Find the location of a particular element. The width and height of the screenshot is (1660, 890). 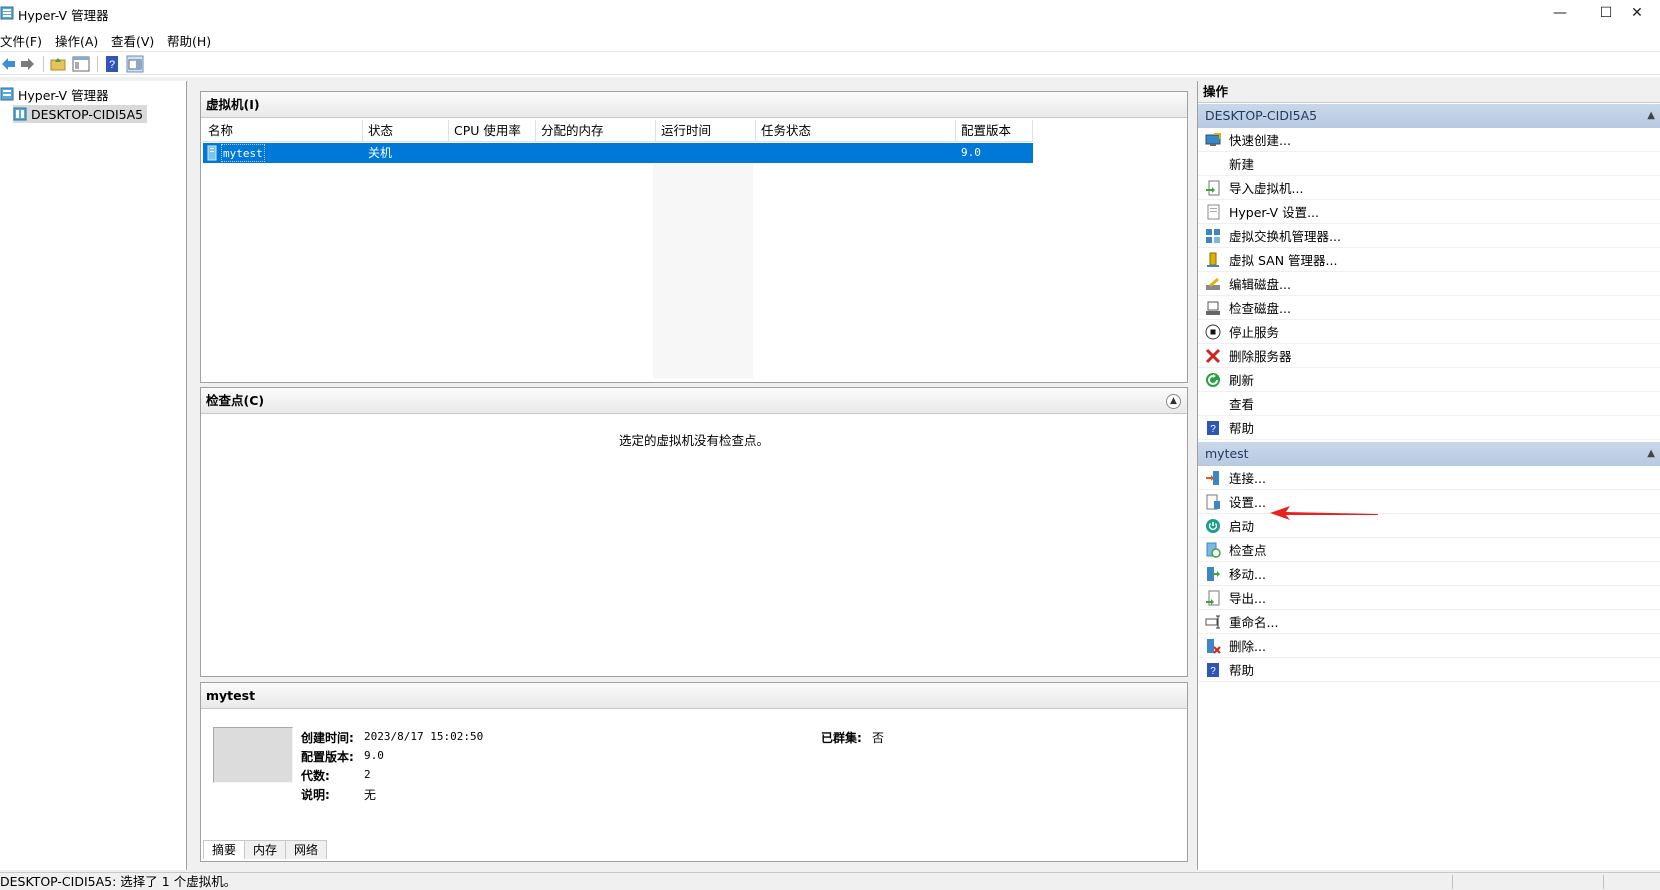

tree-root-label: Hyper-V 管理器 is located at coordinates (63, 95).